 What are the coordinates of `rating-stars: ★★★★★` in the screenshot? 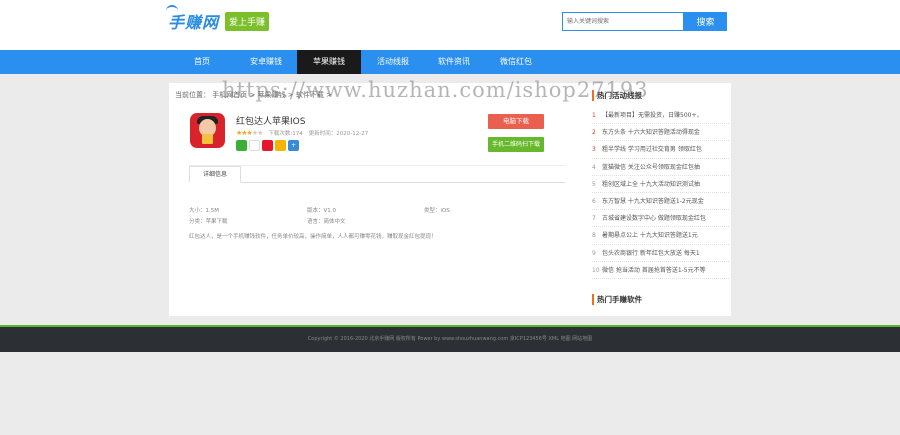 It's located at (249, 133).